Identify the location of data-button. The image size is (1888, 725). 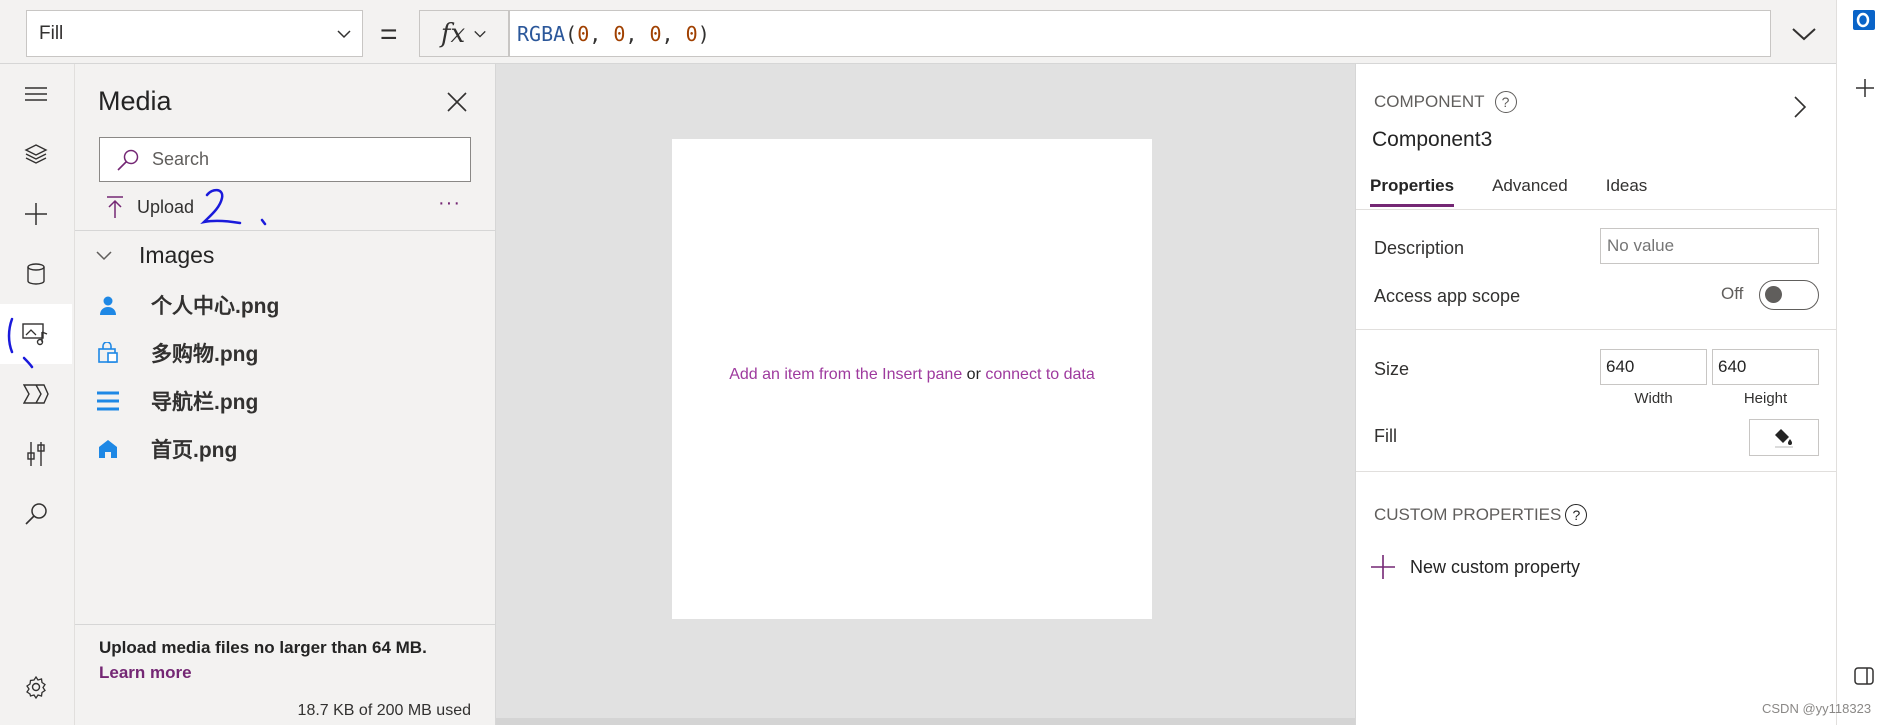
(36, 274).